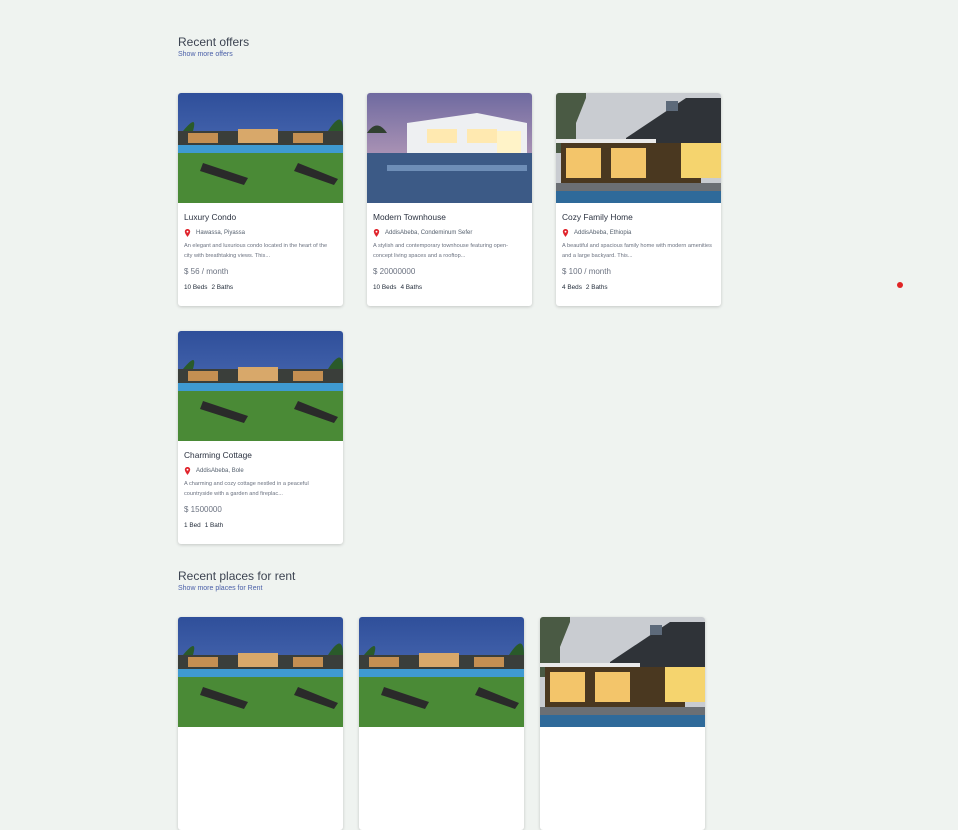 This screenshot has width=958, height=830. What do you see at coordinates (900, 285) in the screenshot?
I see `status-dot` at bounding box center [900, 285].